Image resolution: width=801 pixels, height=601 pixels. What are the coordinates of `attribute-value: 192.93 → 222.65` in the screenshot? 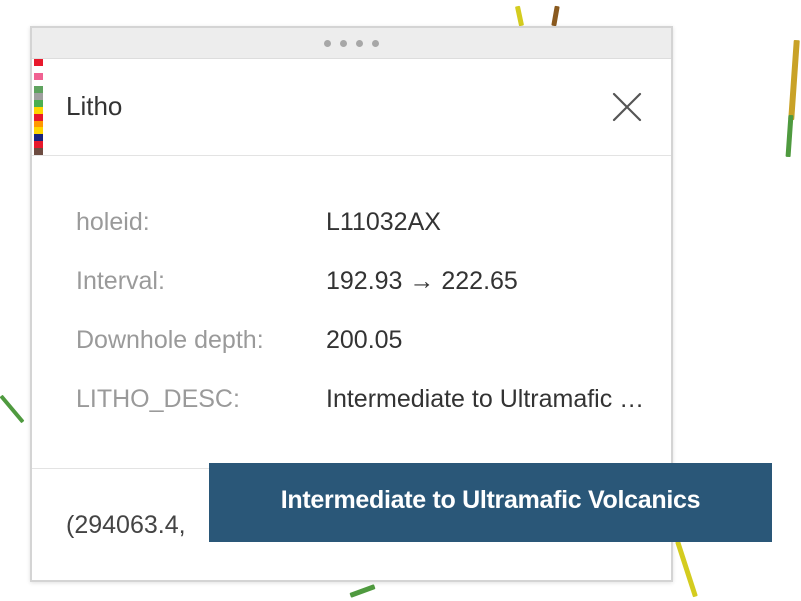 It's located at (422, 281).